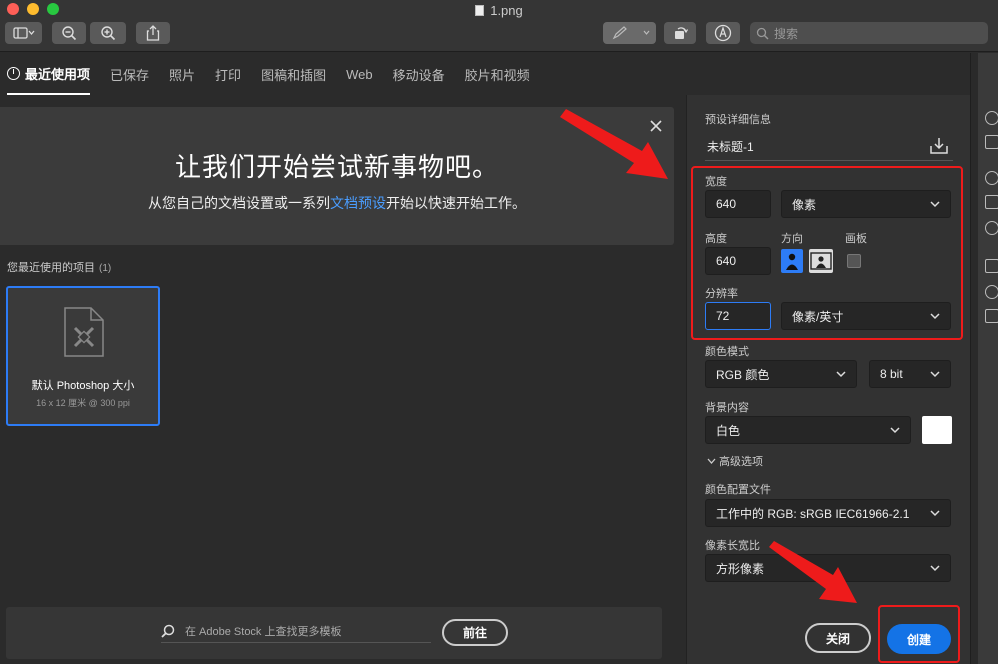 The height and width of the screenshot is (664, 998). I want to click on tab-print: 打印, so click(228, 74).